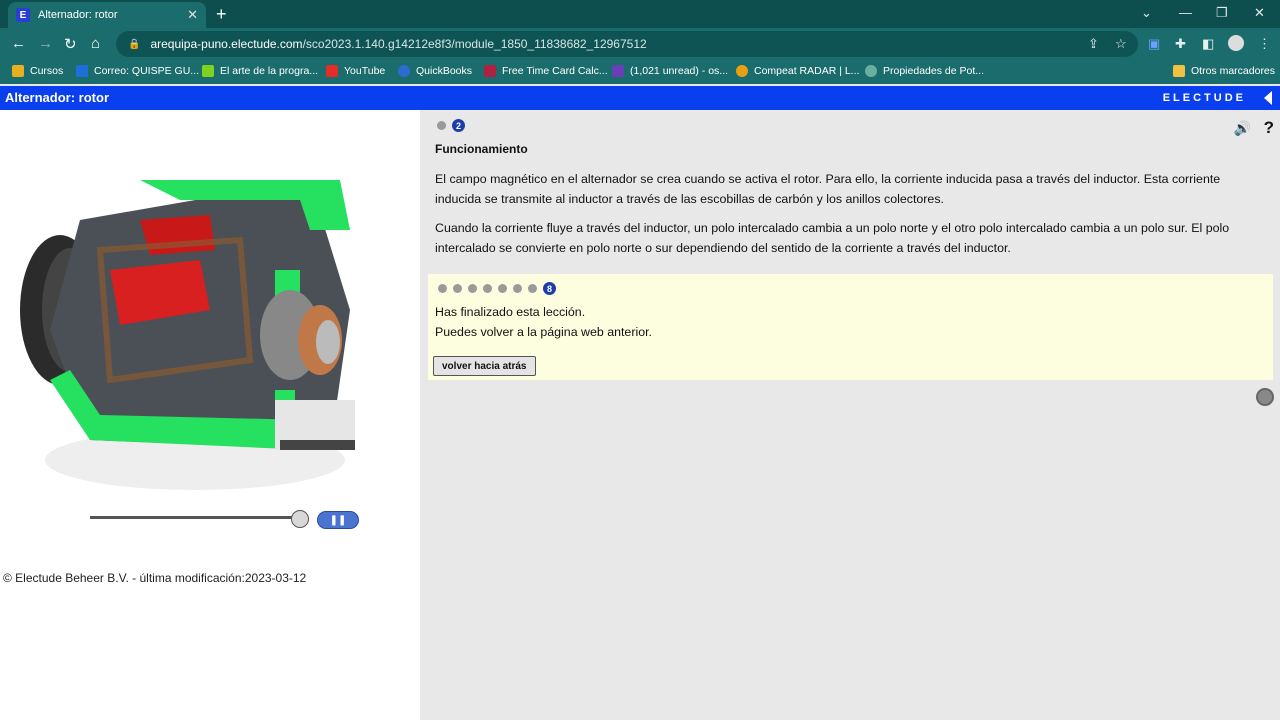  What do you see at coordinates (549, 288) in the screenshot?
I see `step-dot-current: 8` at bounding box center [549, 288].